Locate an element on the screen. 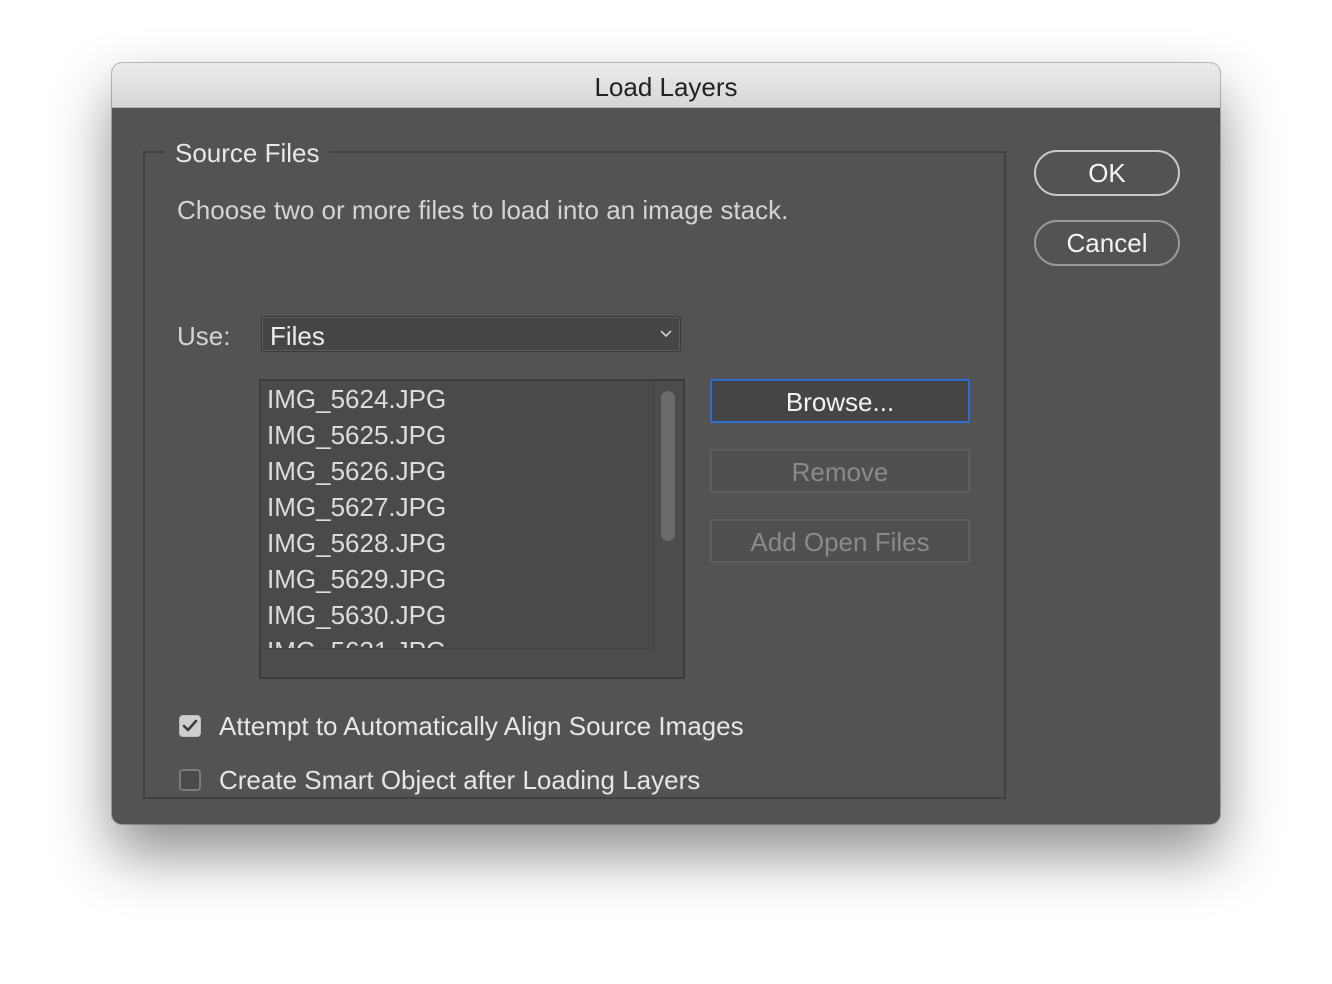 This screenshot has height=984, width=1332. align-checkbox is located at coordinates (190, 726).